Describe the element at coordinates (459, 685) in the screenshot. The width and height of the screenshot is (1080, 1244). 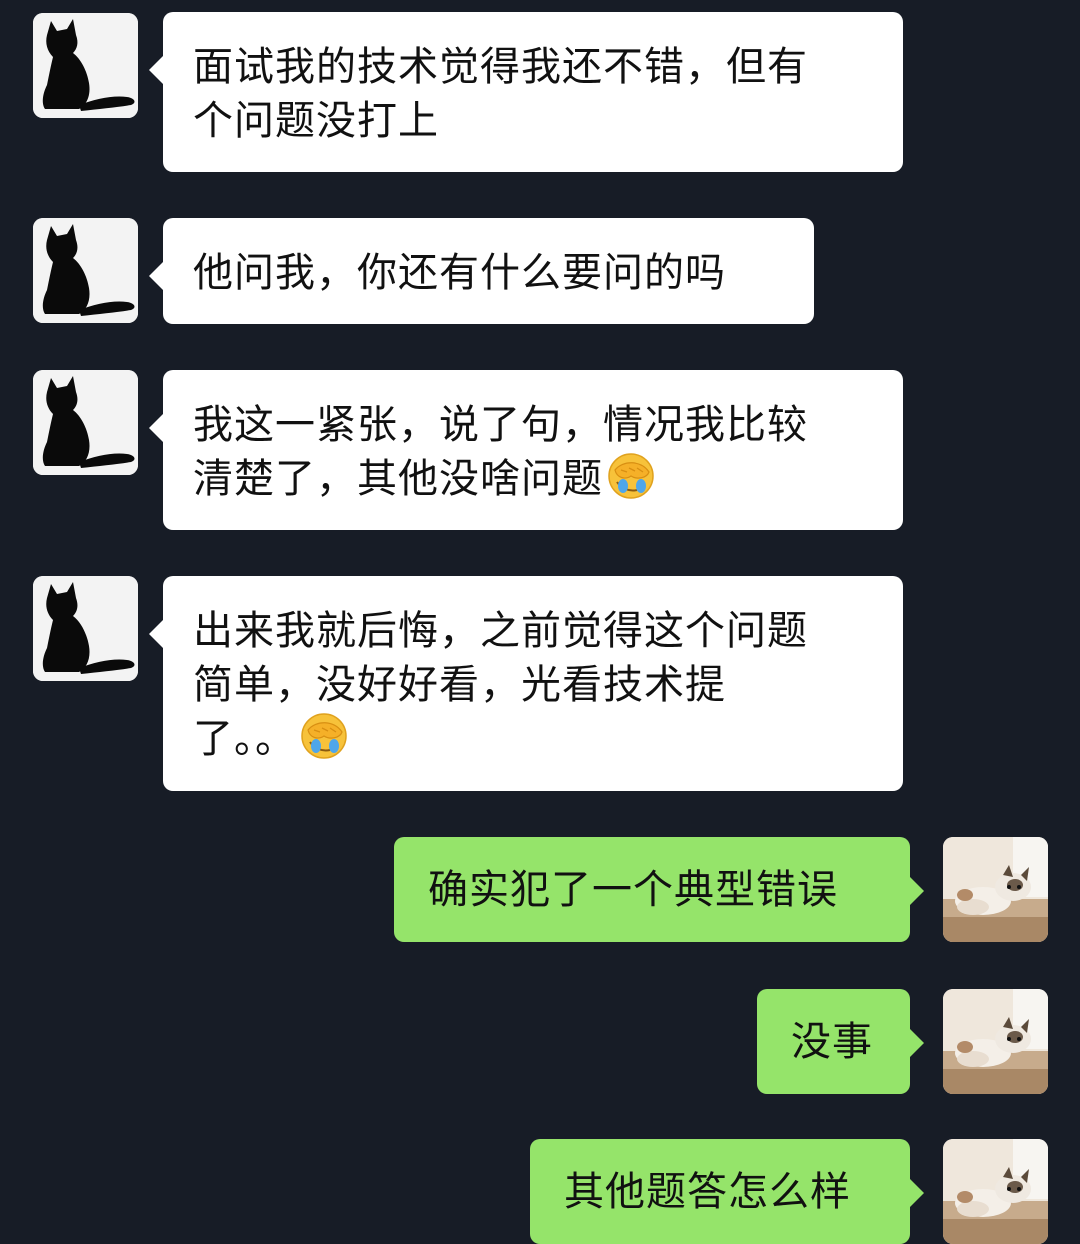
I see `message-text-line: 简单，没好好看，光看技术提` at that location.